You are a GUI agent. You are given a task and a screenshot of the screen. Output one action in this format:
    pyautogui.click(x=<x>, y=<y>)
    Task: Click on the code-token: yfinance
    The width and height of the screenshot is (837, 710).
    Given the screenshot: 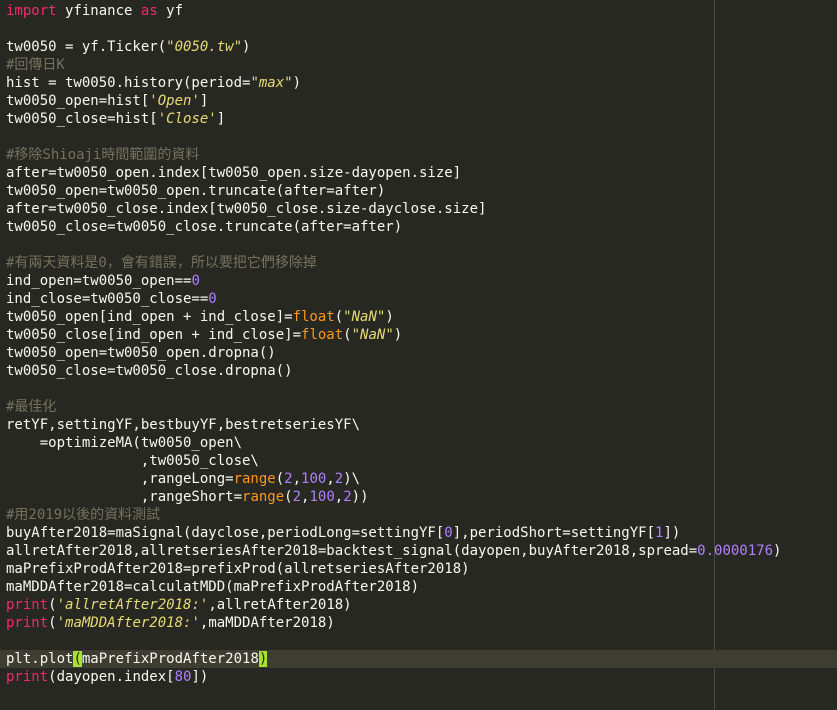 What is the action you would take?
    pyautogui.click(x=98, y=11)
    